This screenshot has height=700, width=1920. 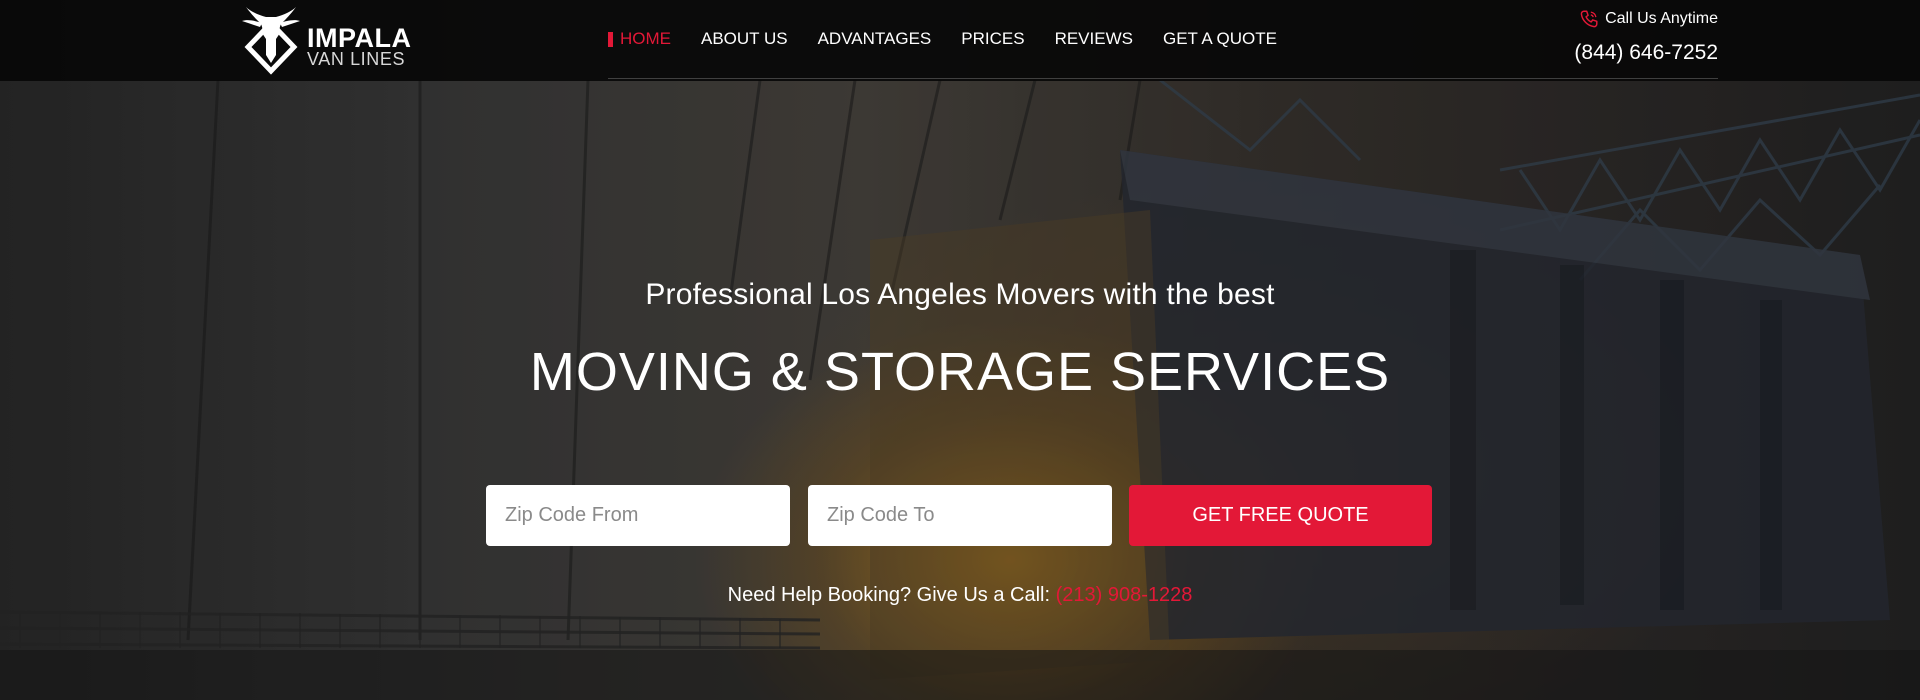 I want to click on help-text: Need Help Booking? Give Us a Call:, so click(x=891, y=595).